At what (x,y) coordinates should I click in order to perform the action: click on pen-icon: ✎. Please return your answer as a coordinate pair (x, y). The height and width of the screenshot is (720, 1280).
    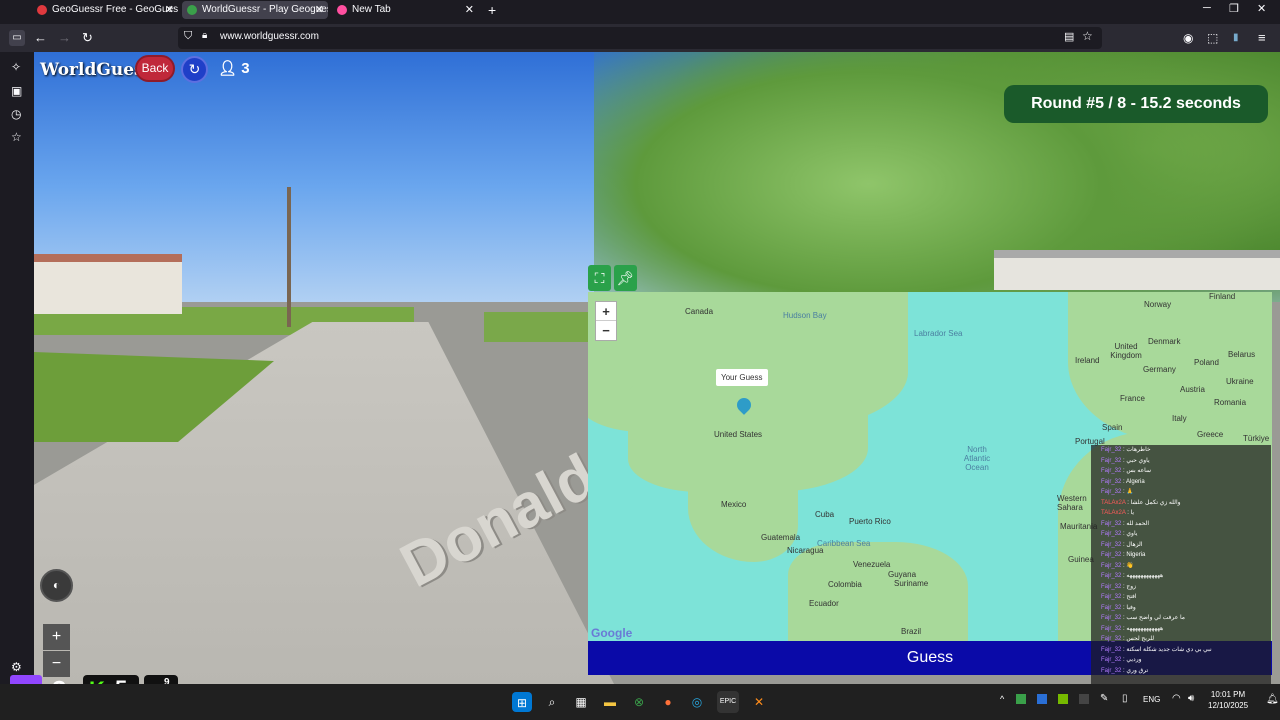
    Looking at the image, I should click on (1104, 698).